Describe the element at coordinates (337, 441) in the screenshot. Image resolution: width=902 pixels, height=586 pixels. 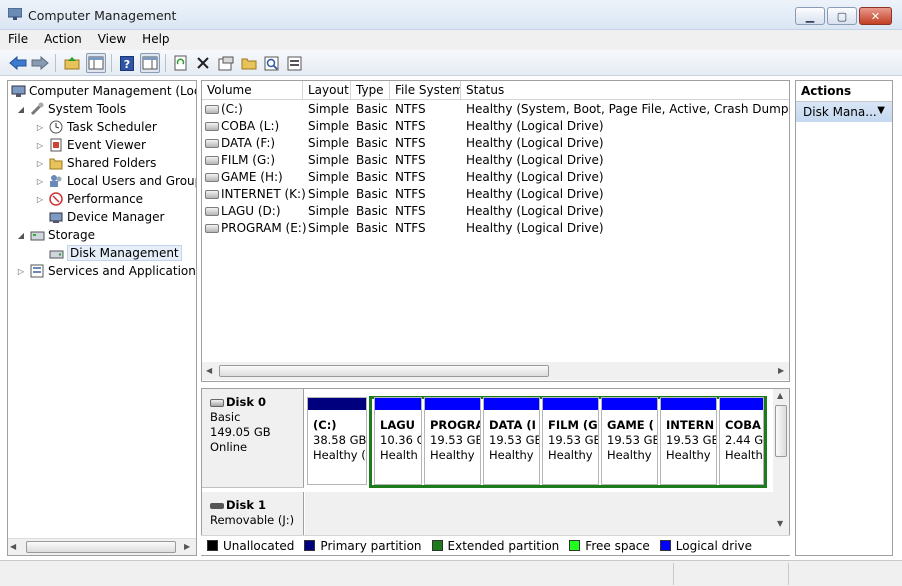
I see `partition: (C:) 38.58 GB Healthy (` at that location.